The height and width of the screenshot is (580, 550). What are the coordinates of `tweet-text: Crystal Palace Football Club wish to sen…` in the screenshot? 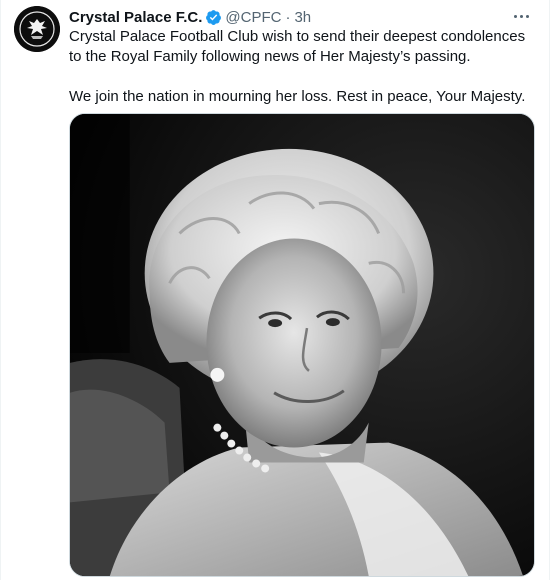 It's located at (302, 67).